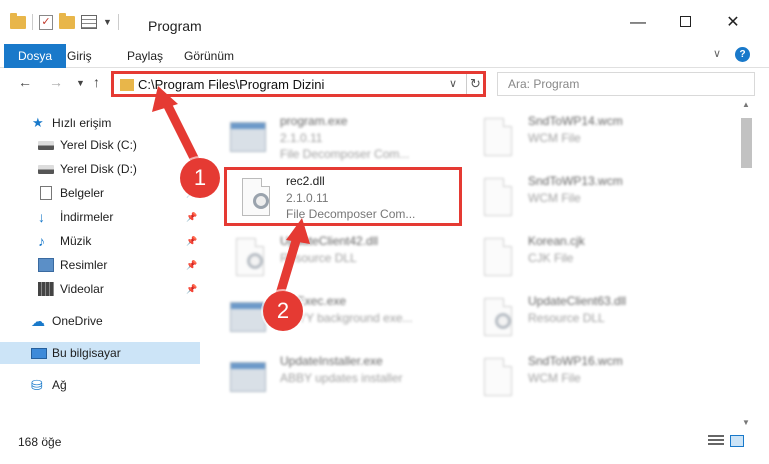 The width and height of the screenshot is (769, 464). I want to click on sidebar-item-documents: Belgeler 📌, so click(100, 193).